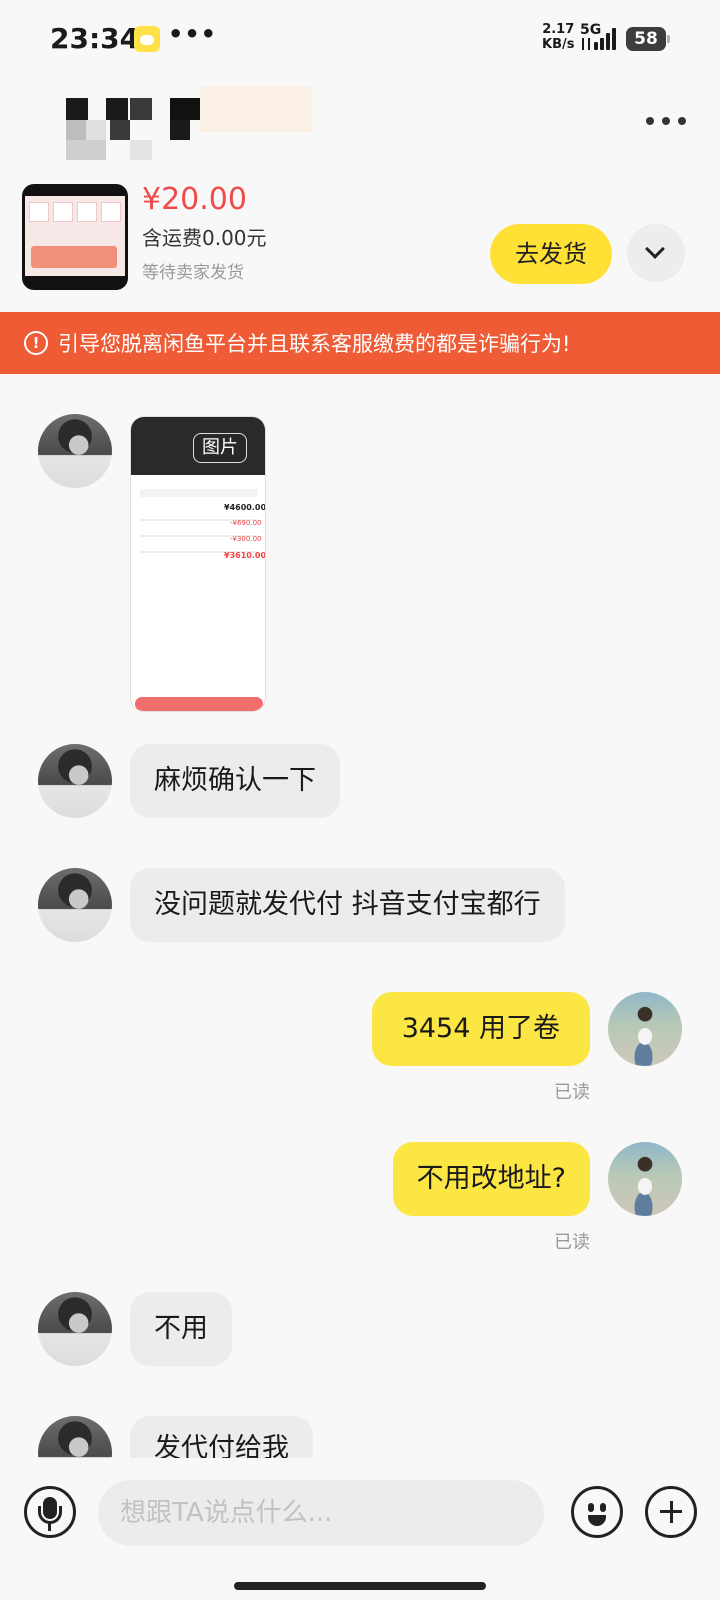 This screenshot has width=720, height=1600. Describe the element at coordinates (314, 344) in the screenshot. I see `warning-text: 引导您脱离闲鱼平台并且联系客服缴费的都是诈骗行为!` at that location.